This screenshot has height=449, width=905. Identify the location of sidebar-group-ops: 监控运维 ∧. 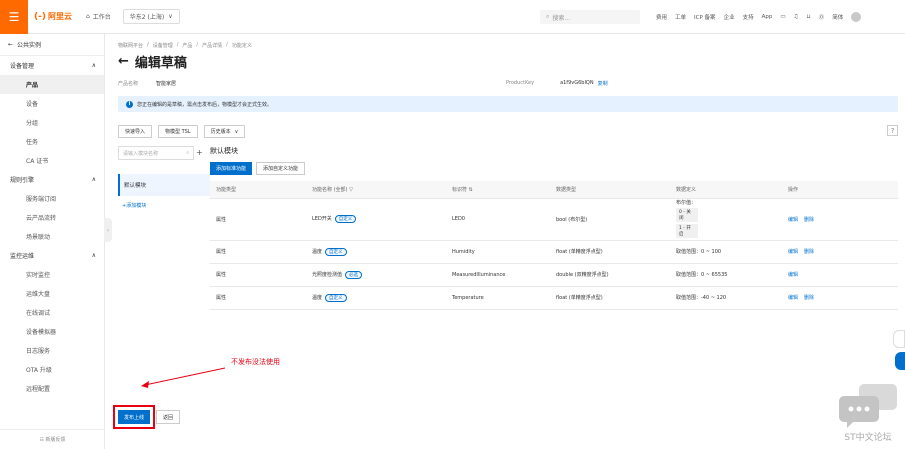
(52, 255).